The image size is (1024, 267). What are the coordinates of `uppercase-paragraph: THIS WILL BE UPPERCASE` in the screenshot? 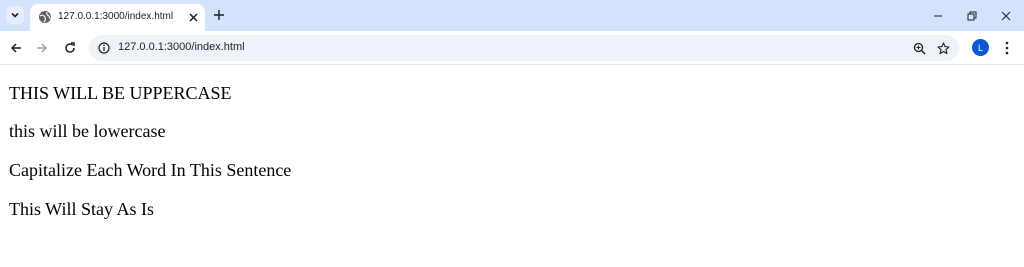 It's located at (120, 93).